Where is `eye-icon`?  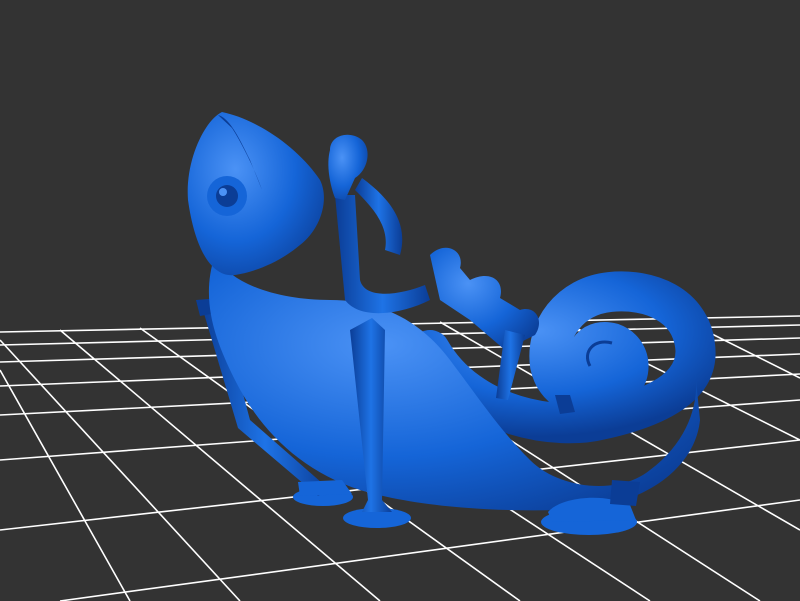 eye-icon is located at coordinates (227, 196).